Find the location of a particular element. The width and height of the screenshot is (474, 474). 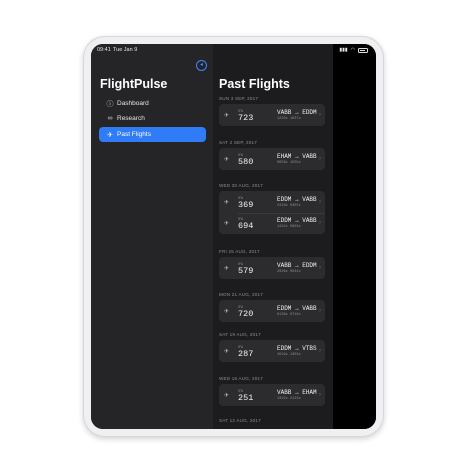

flight-row: ✈ IFA 723 VABB → EDDM 1220z 1837z › is located at coordinates (272, 115).